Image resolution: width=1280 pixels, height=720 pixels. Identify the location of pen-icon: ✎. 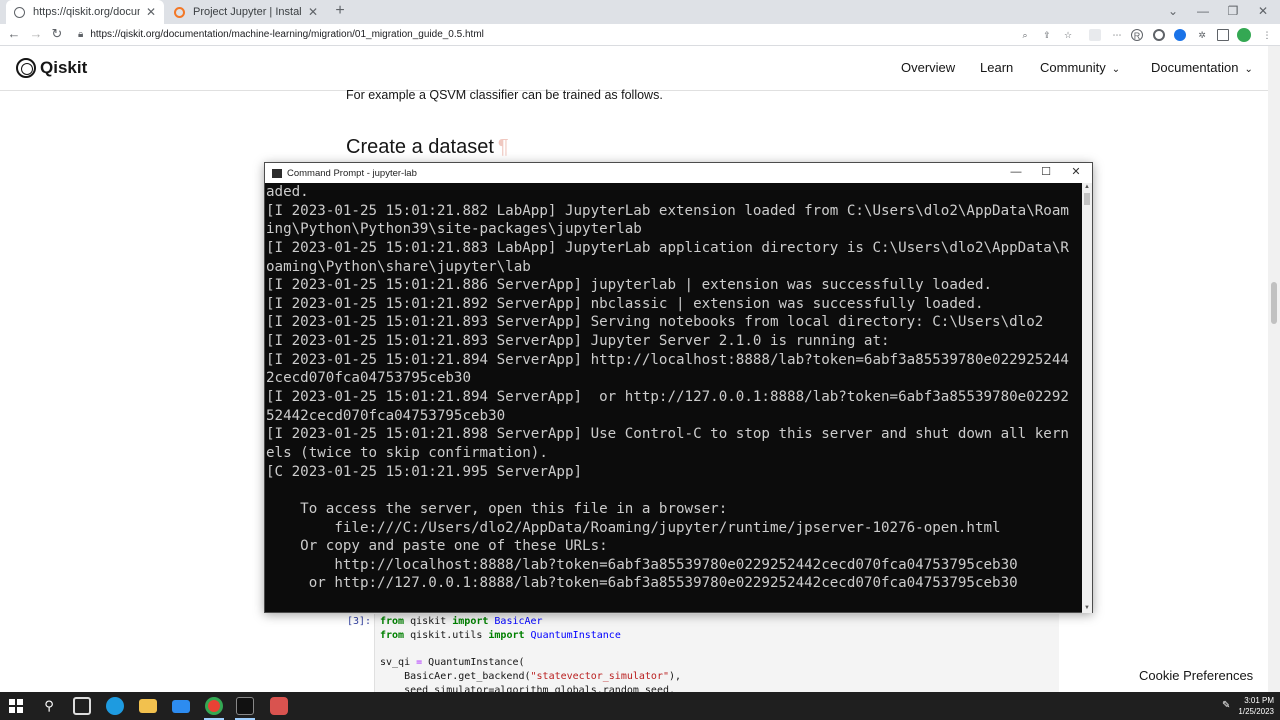
(1226, 705).